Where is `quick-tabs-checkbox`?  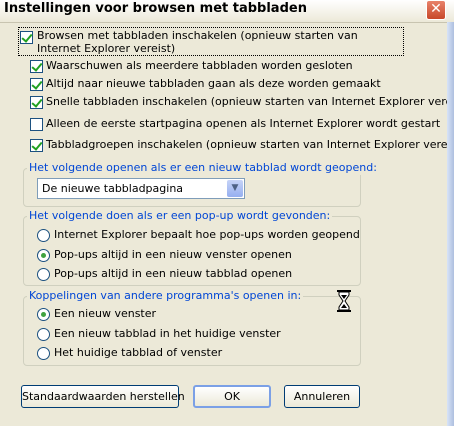
quick-tabs-checkbox is located at coordinates (36, 102).